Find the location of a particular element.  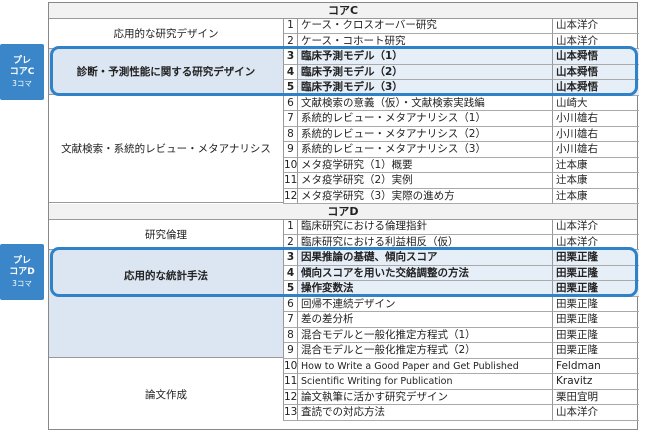

table-row: 9 系統的レビュー・メタアナリシス（3） 小川雄右 is located at coordinates (344, 150).